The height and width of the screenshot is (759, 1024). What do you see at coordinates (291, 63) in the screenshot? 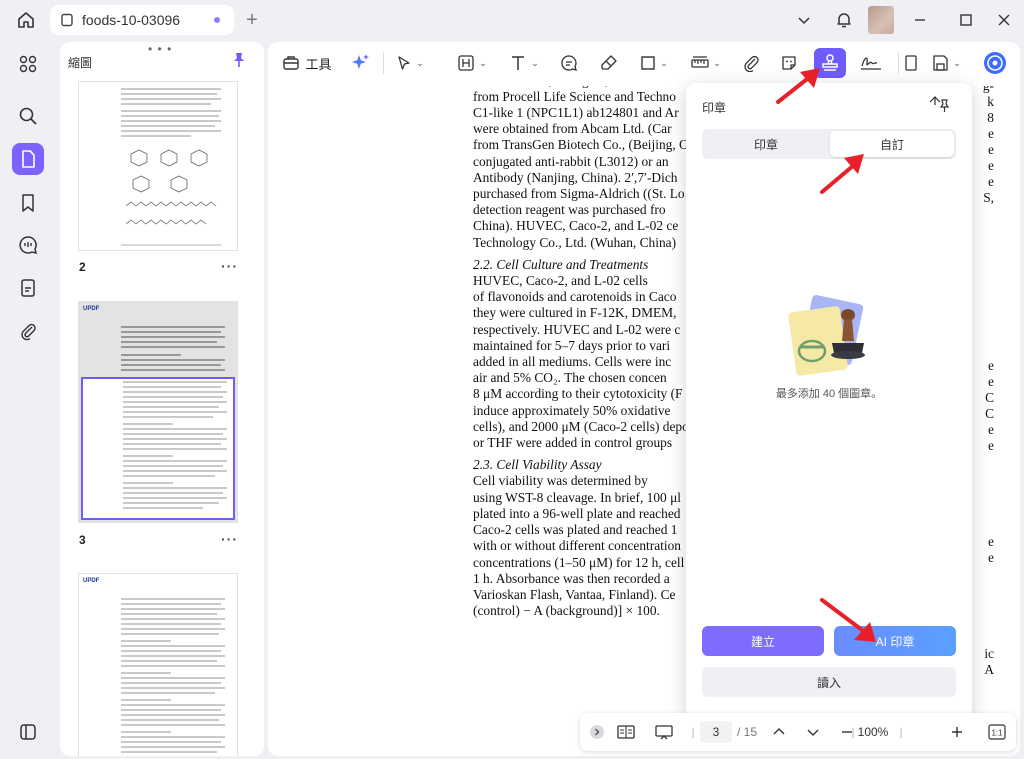
I see `toolbox-icon` at bounding box center [291, 63].